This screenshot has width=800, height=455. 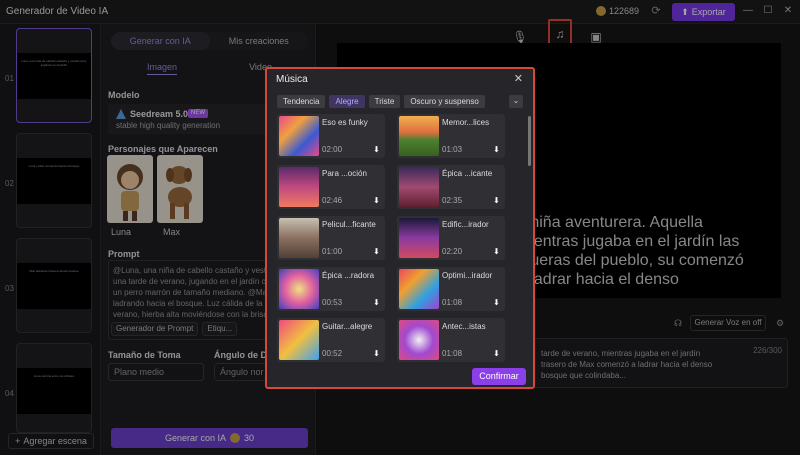 I want to click on close-icon: ✕, so click(x=518, y=78).